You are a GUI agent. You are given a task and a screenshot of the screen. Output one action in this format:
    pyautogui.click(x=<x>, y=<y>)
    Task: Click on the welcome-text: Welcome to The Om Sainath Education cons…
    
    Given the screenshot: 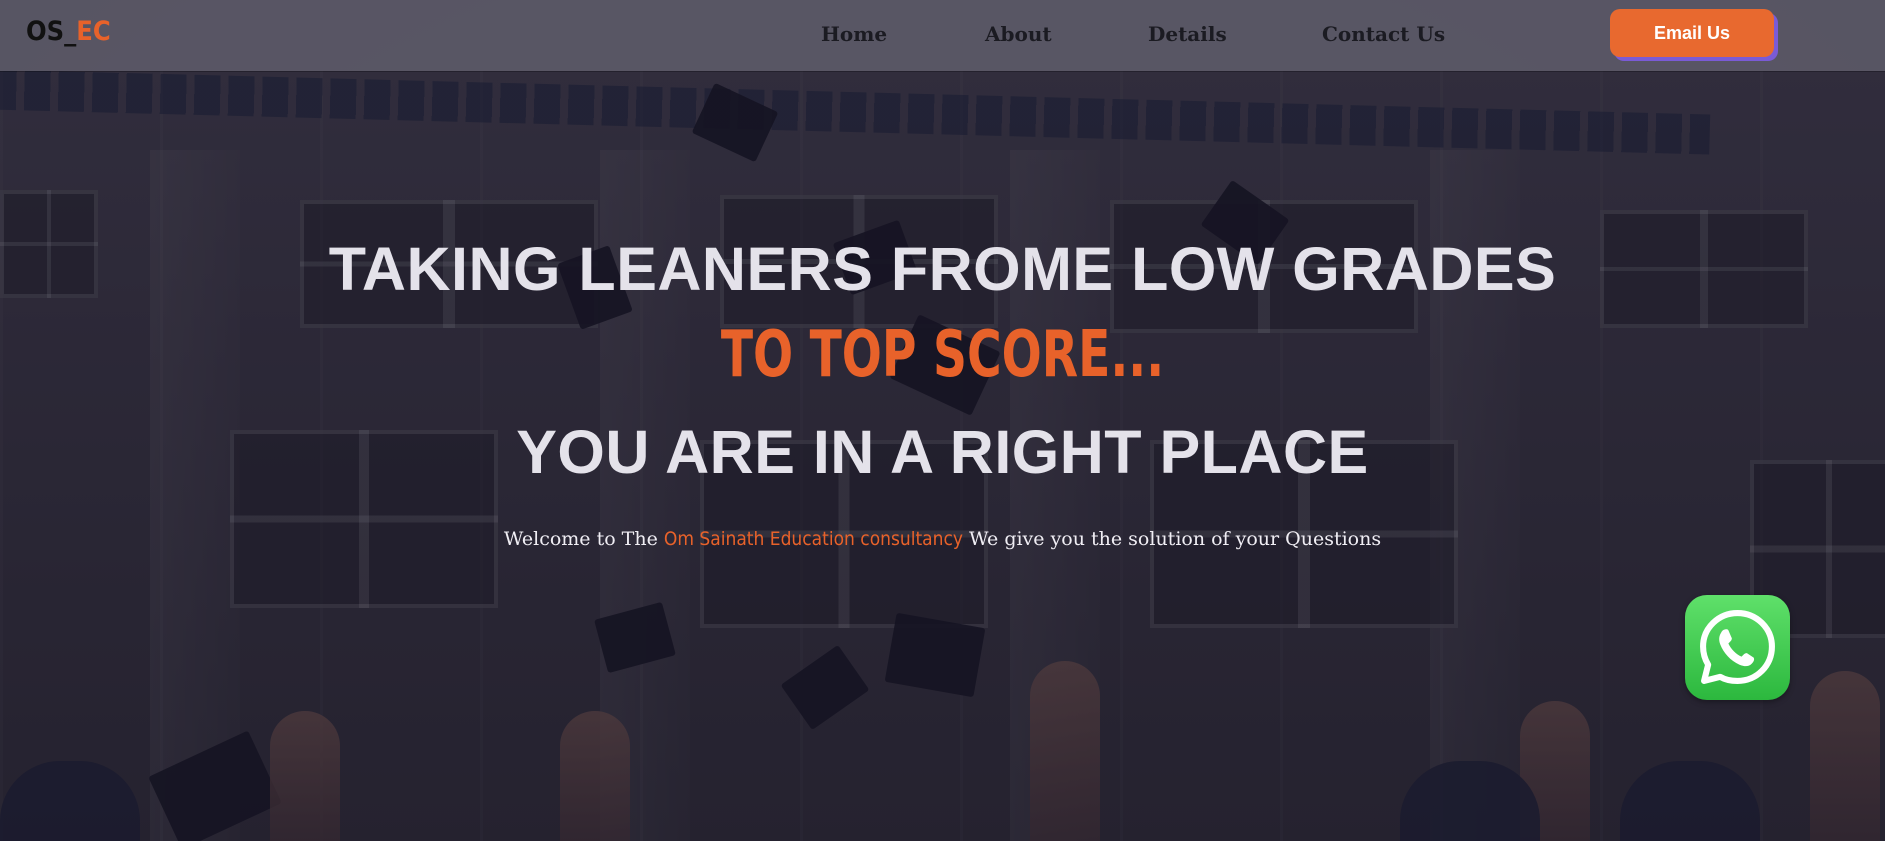 What is the action you would take?
    pyautogui.click(x=942, y=539)
    